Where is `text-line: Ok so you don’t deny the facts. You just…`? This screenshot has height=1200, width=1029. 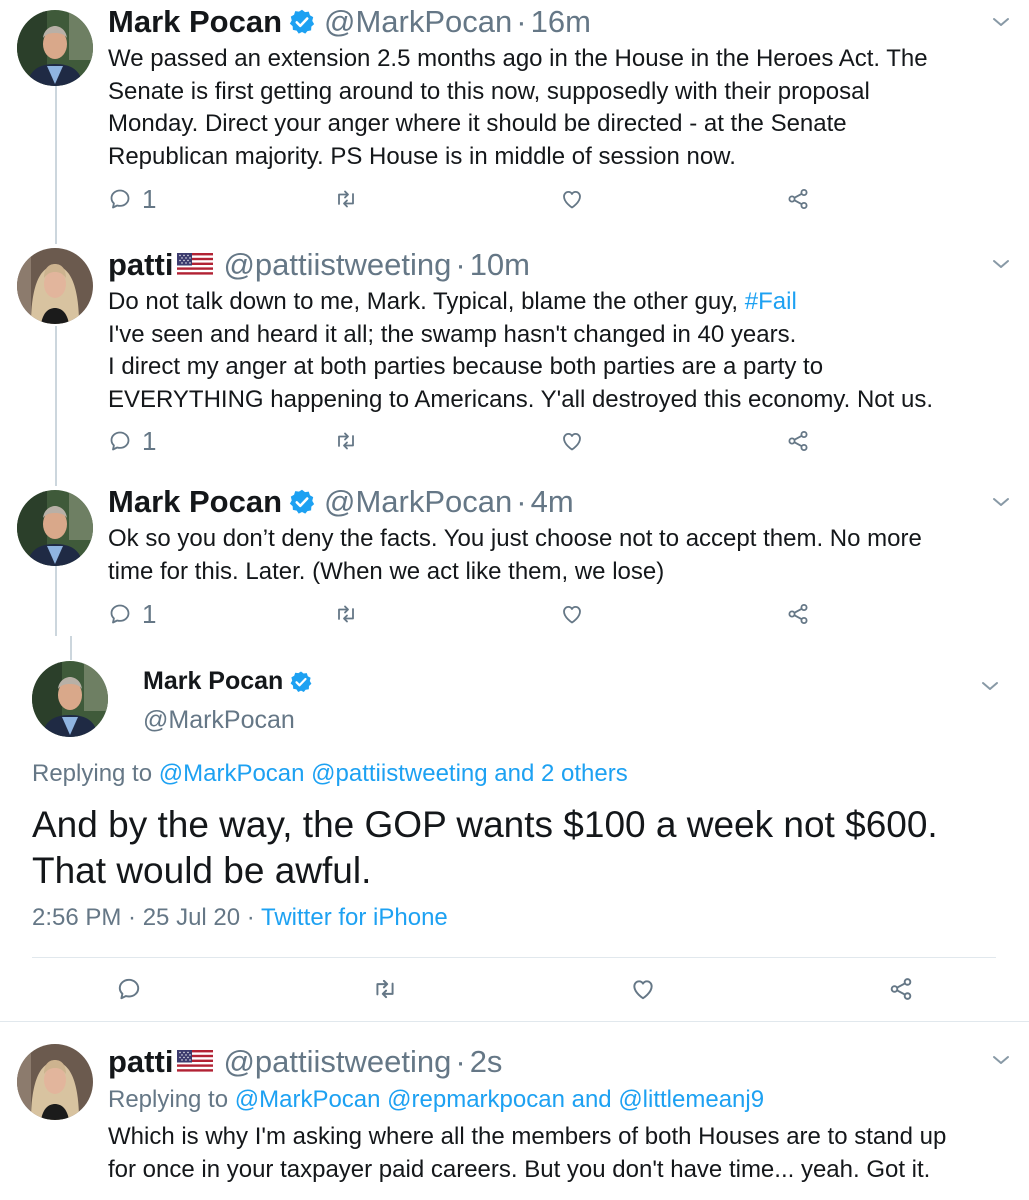 text-line: Ok so you don’t deny the facts. You just… is located at coordinates (515, 538).